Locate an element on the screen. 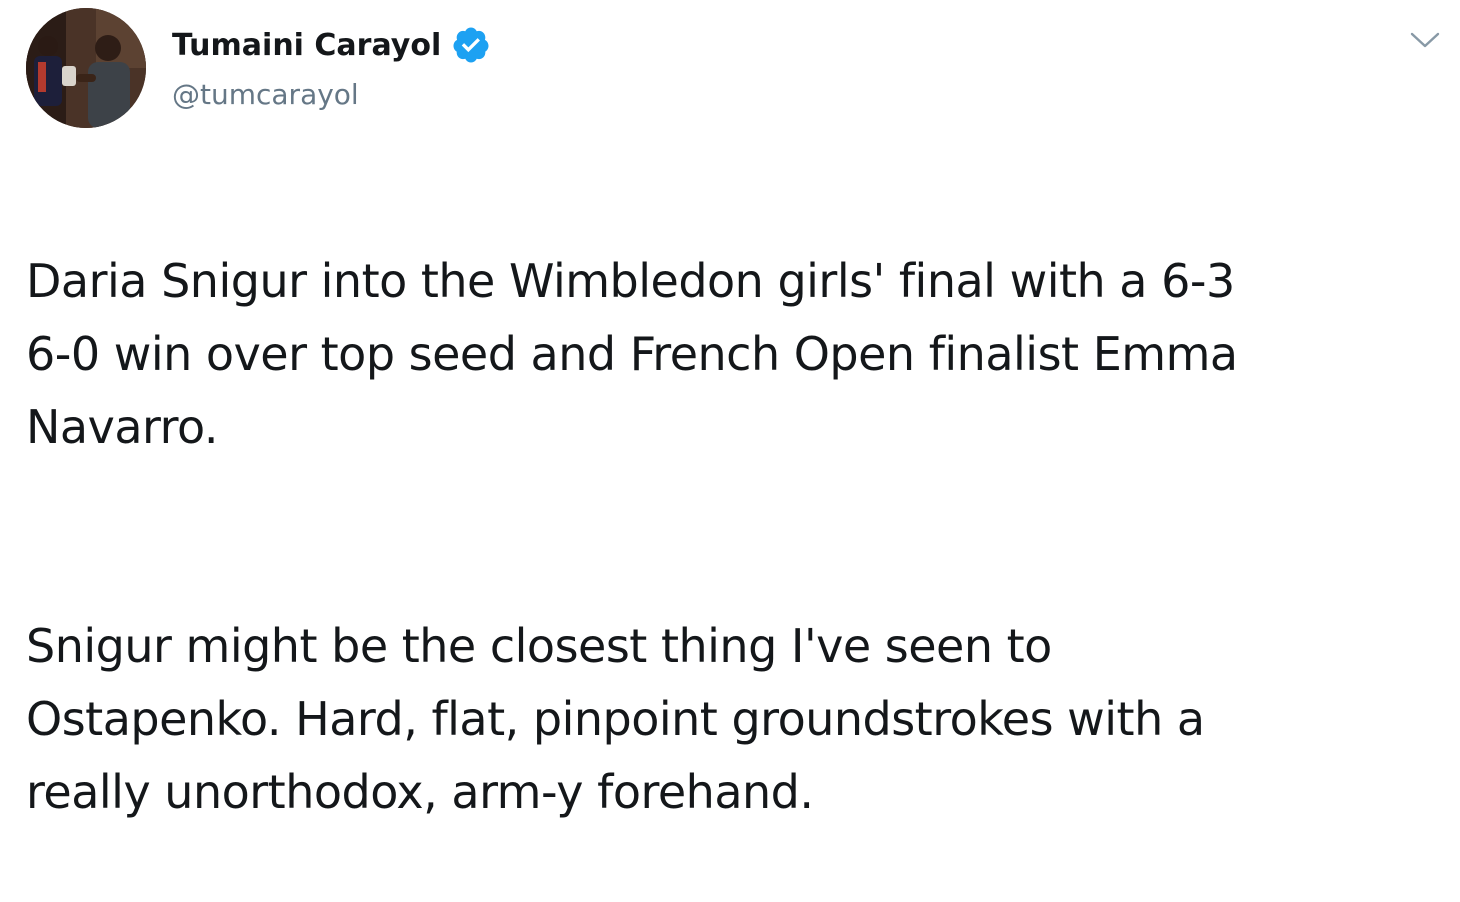 The width and height of the screenshot is (1460, 902). user-info: Tumaini Carayol @tumcarayol is located at coordinates (331, 66).